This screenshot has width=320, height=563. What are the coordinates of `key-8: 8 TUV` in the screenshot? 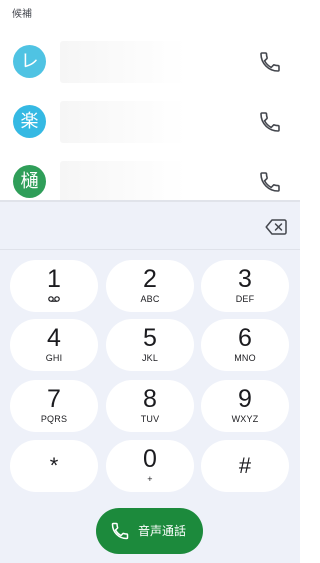 It's located at (150, 406).